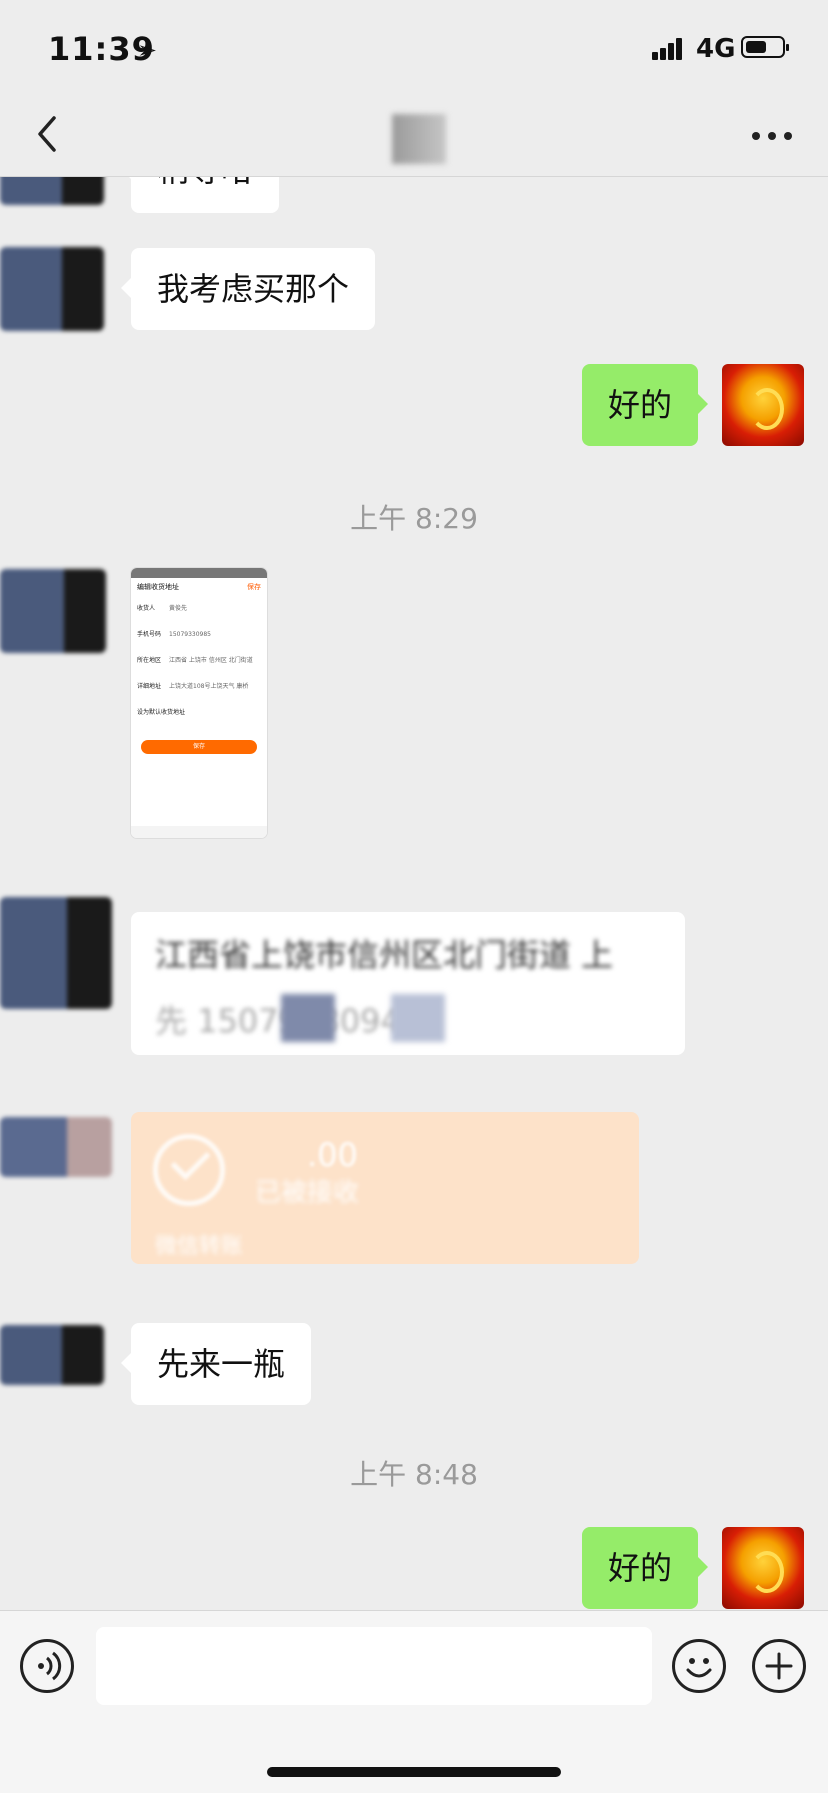  I want to click on message-text: 我考虑买那个, so click(253, 289).